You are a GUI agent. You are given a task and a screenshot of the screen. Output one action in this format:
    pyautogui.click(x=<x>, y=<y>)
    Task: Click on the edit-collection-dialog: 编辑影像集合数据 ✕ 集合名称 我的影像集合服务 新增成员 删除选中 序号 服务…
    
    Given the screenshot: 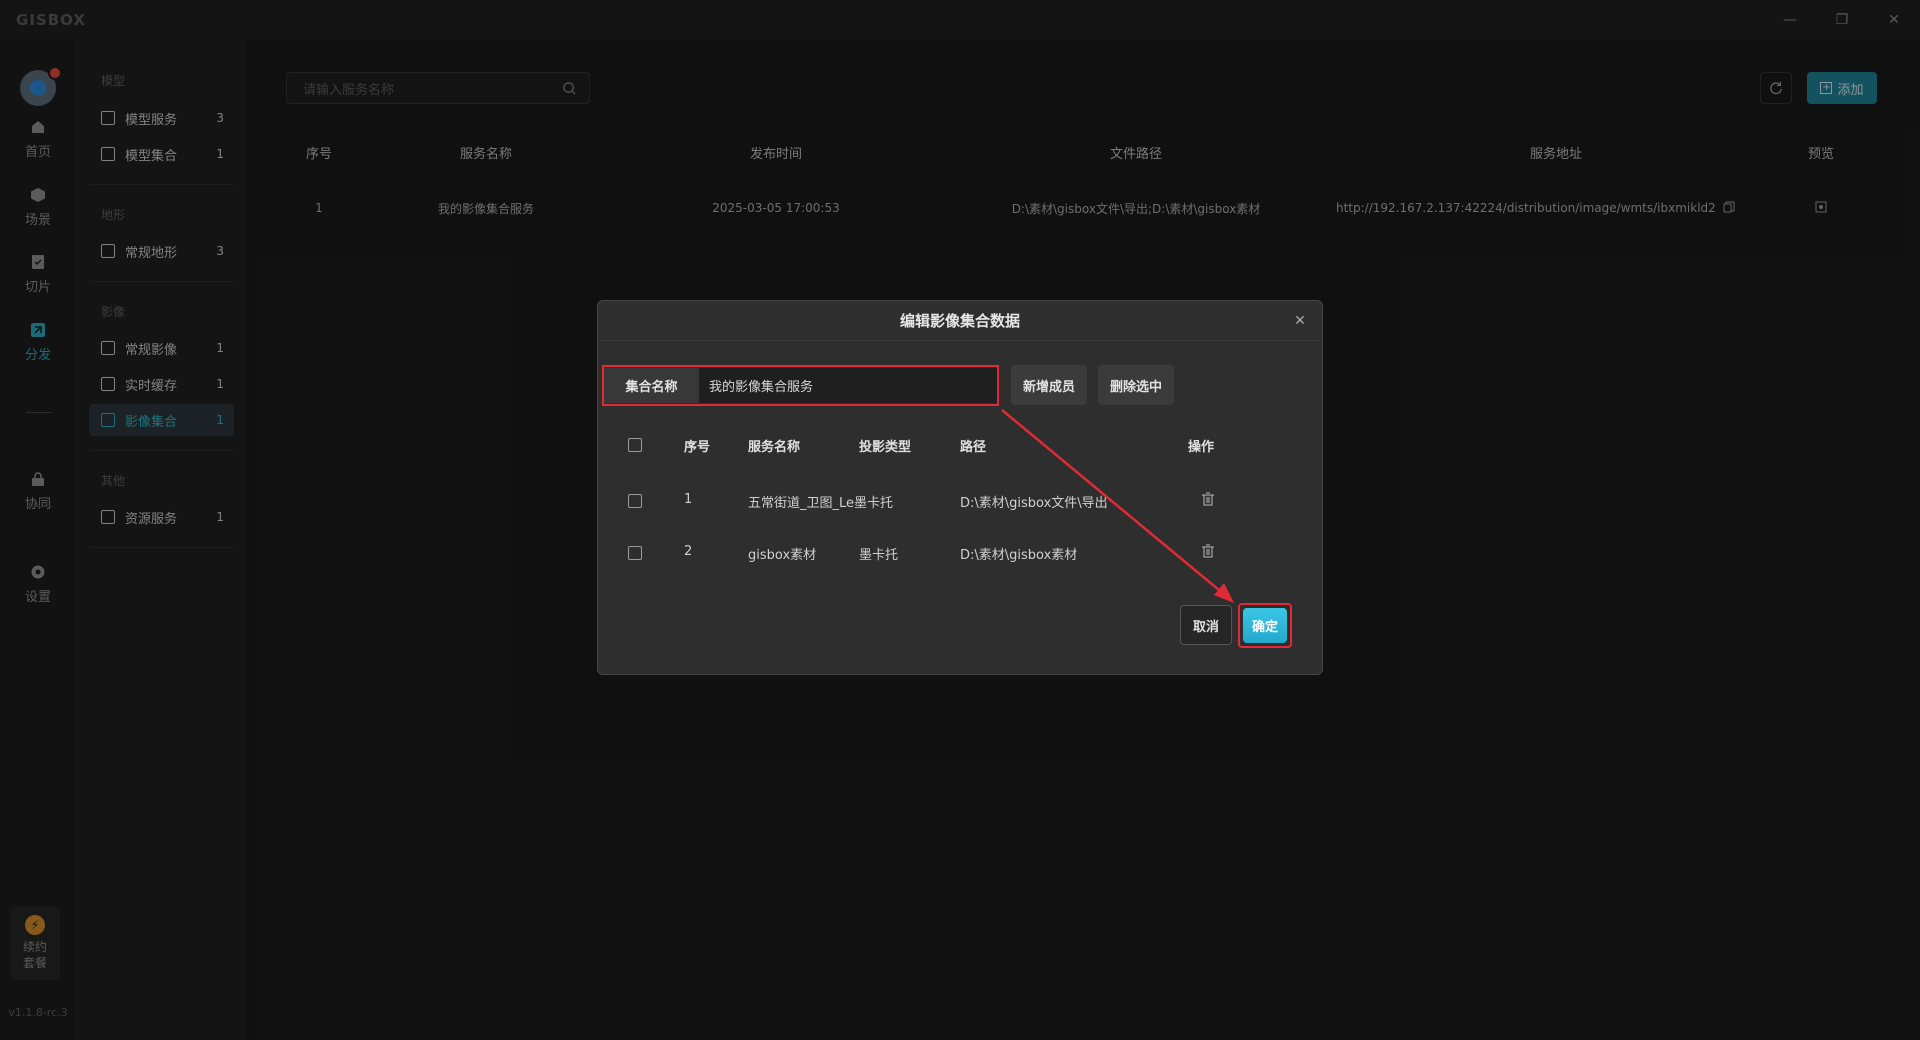 What is the action you would take?
    pyautogui.click(x=960, y=487)
    